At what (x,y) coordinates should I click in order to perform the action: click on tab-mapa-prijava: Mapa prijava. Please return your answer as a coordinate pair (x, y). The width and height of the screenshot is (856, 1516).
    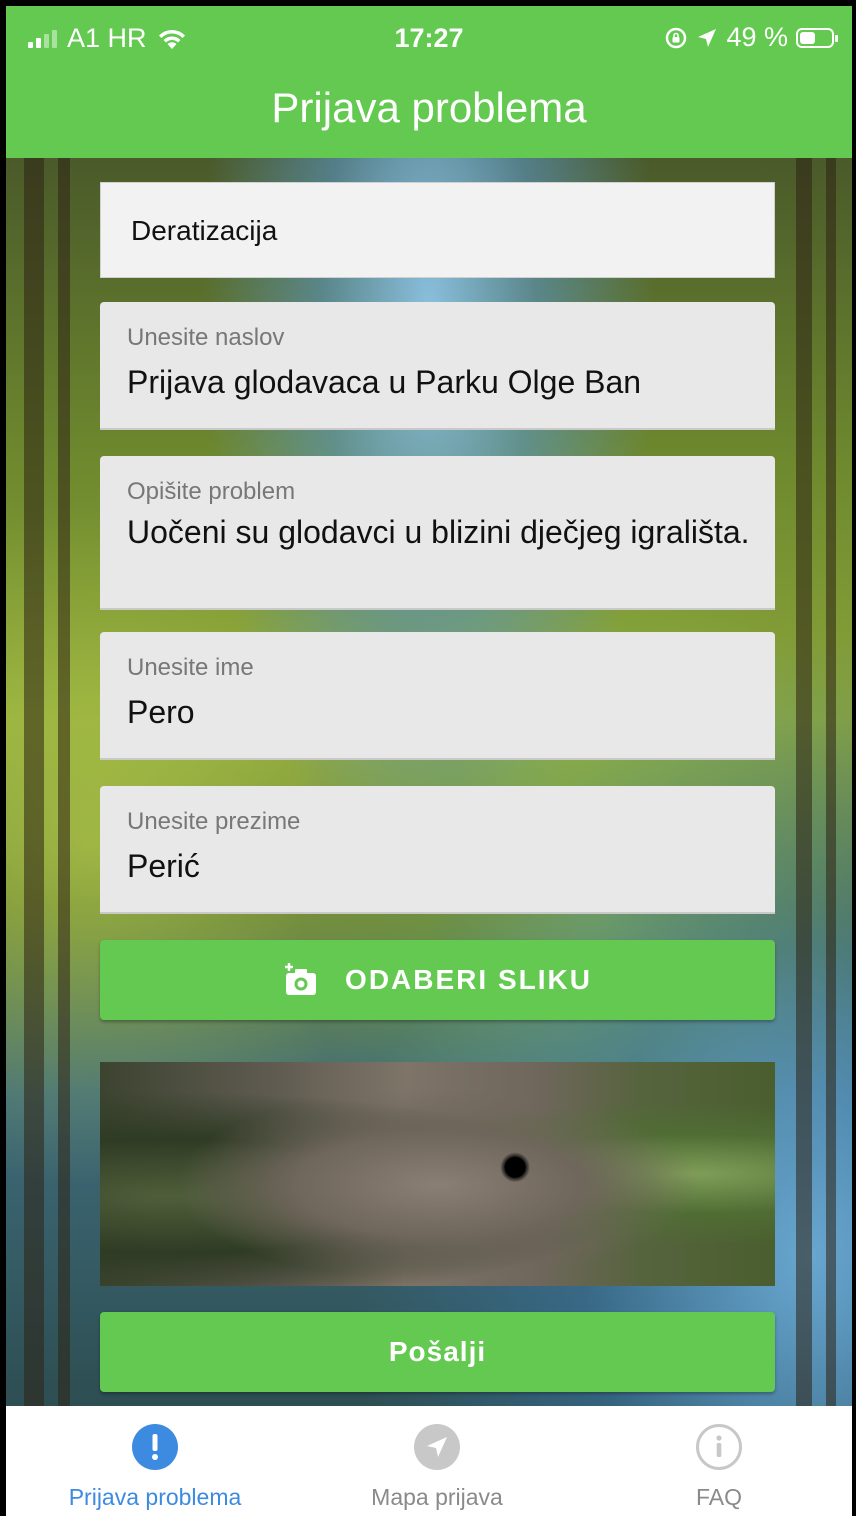
    Looking at the image, I should click on (437, 1461).